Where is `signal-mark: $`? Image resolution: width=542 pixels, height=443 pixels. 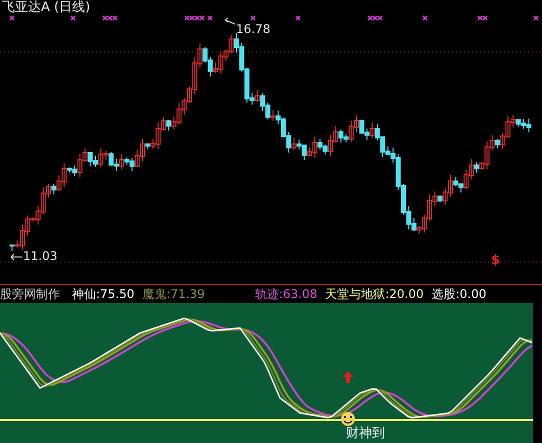 signal-mark: $ is located at coordinates (495, 261).